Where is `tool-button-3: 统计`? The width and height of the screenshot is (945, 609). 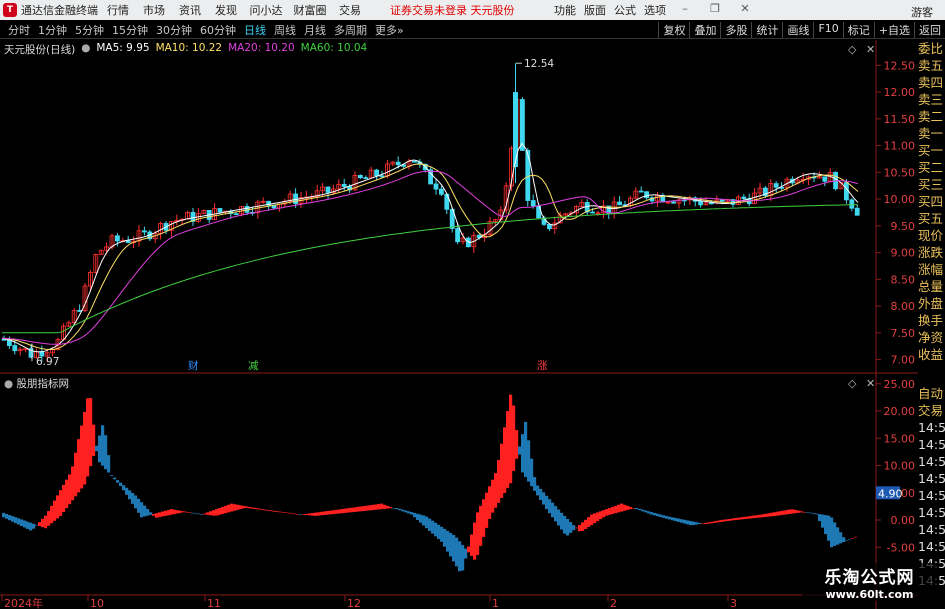
tool-button-3: 统计 is located at coordinates (766, 29).